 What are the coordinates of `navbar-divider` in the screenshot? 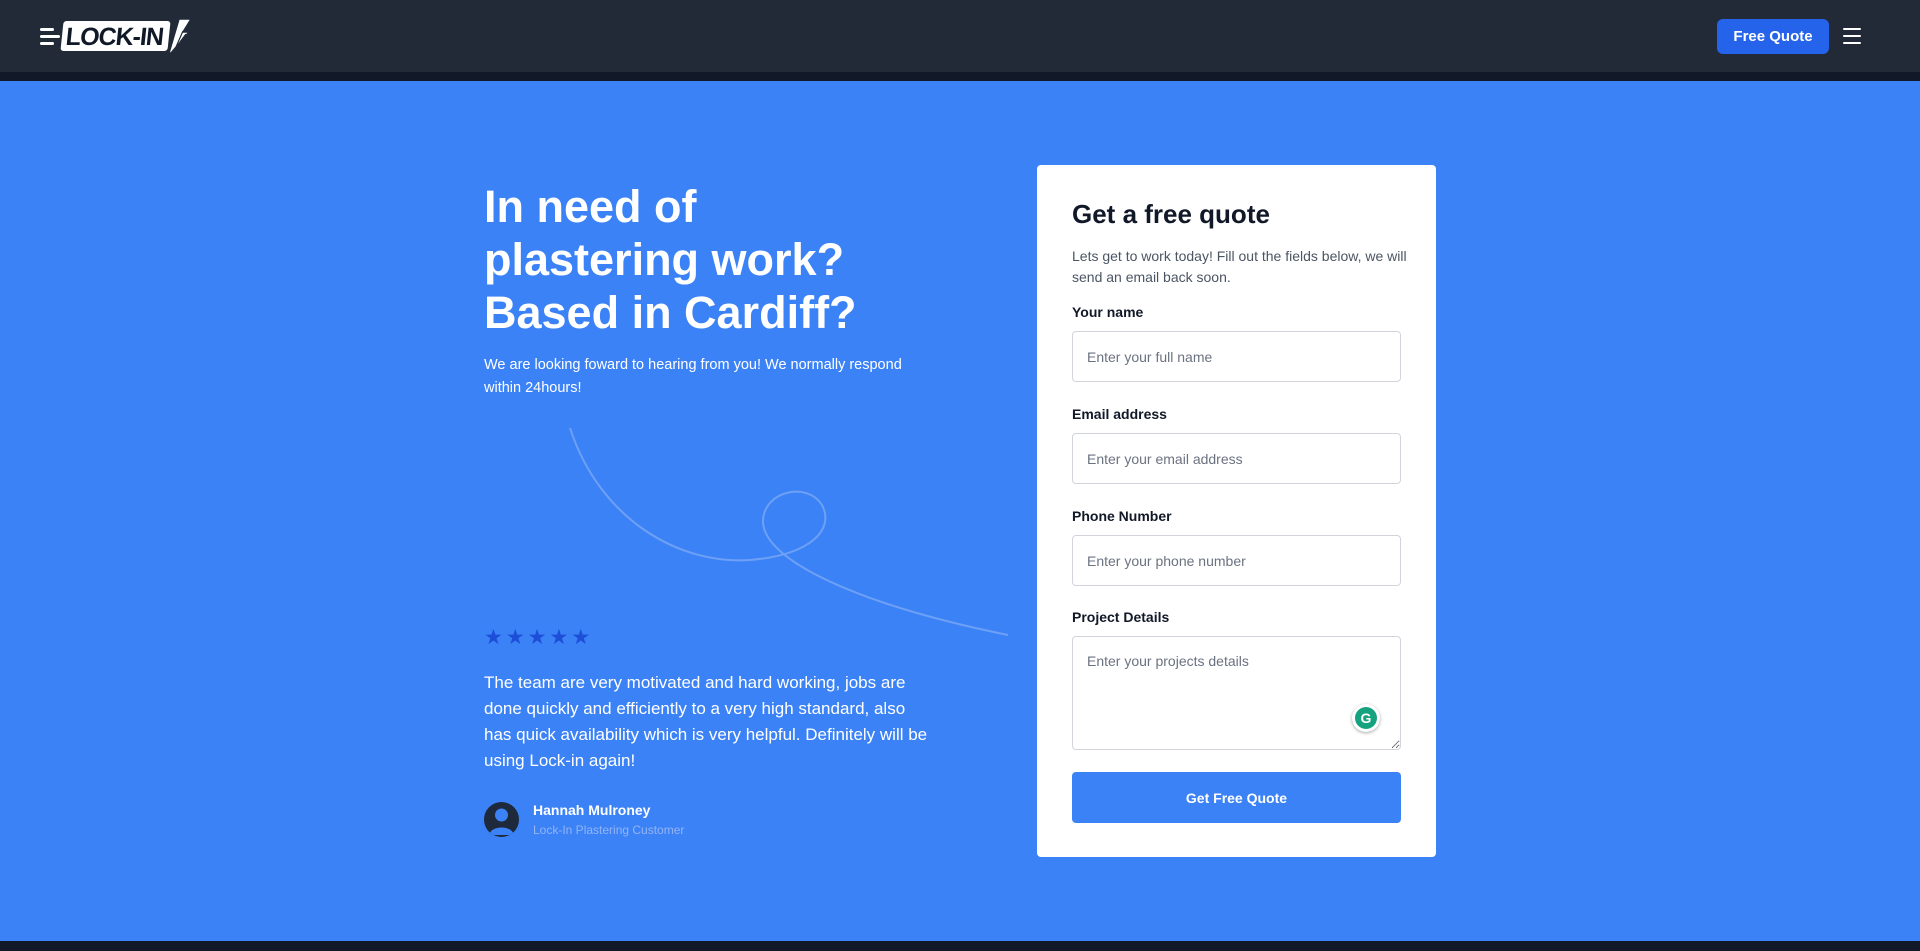 It's located at (960, 76).